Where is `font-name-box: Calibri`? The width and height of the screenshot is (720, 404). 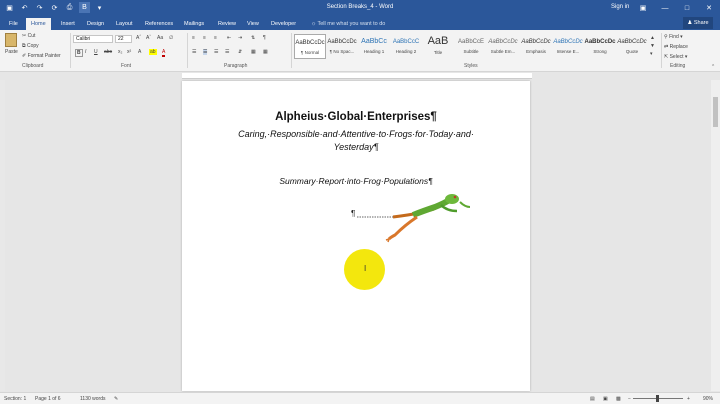
font-name-box: Calibri is located at coordinates (93, 39).